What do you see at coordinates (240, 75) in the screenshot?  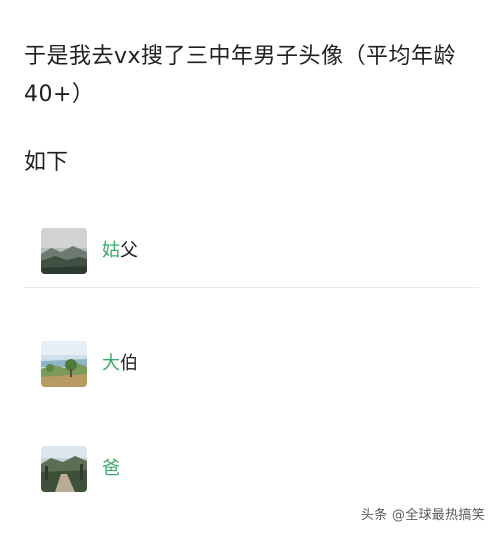 I see `post-intro-text: 于是我去vx搜了三中年男子头像（平均年龄40+）` at bounding box center [240, 75].